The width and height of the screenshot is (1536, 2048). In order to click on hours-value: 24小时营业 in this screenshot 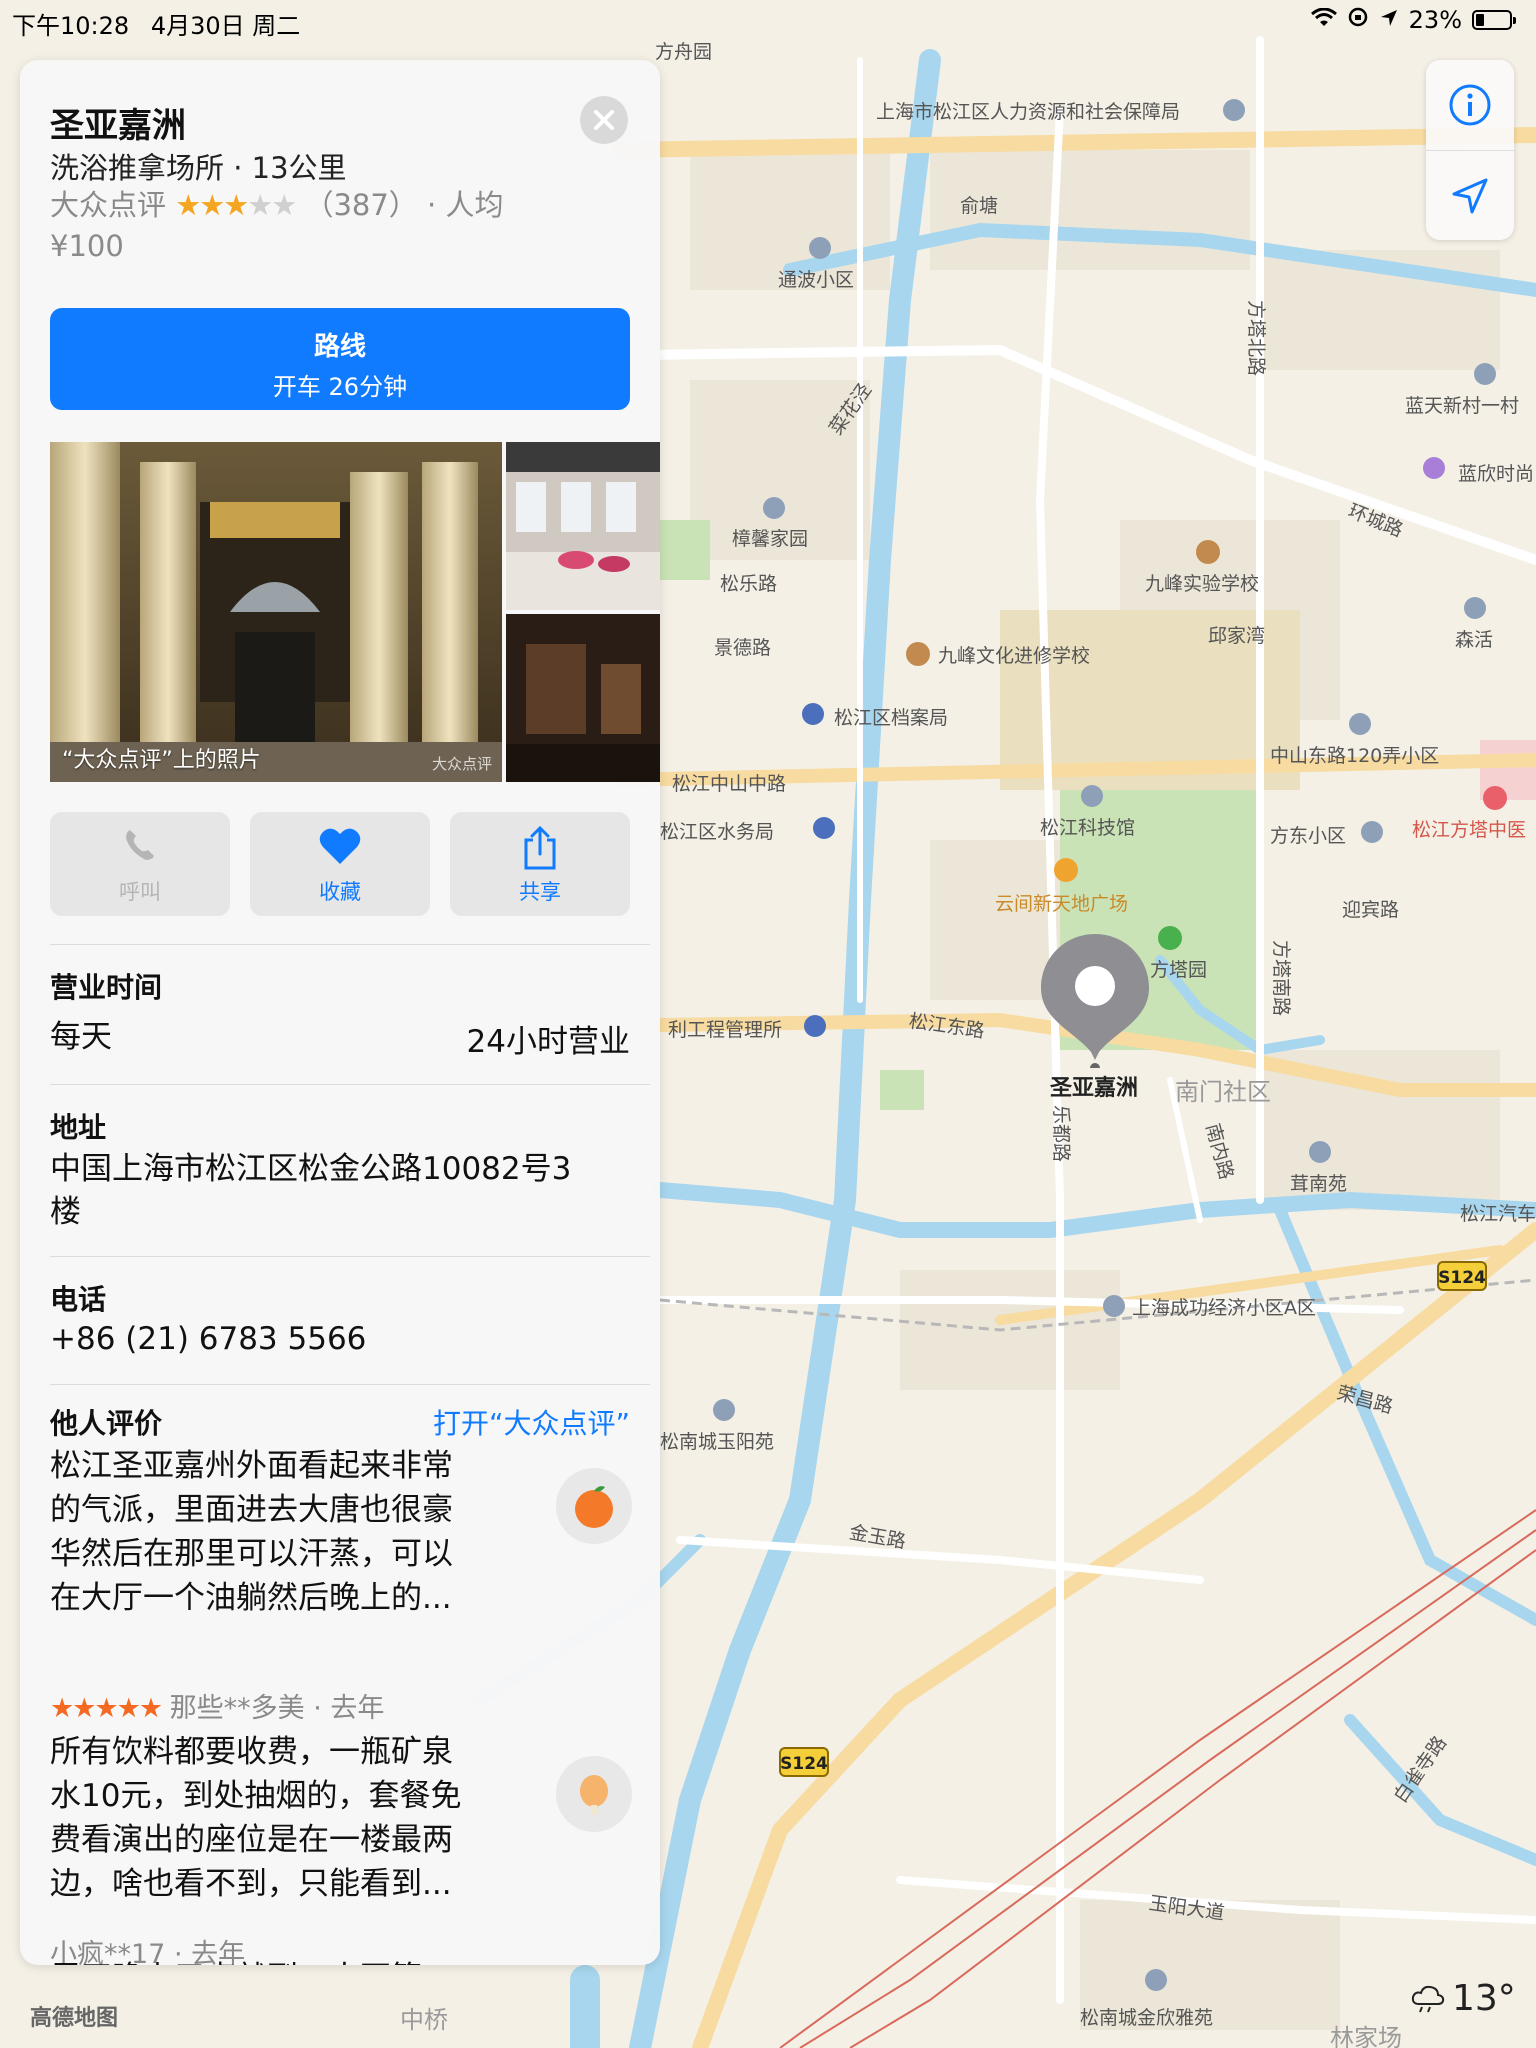, I will do `click(548, 1042)`.